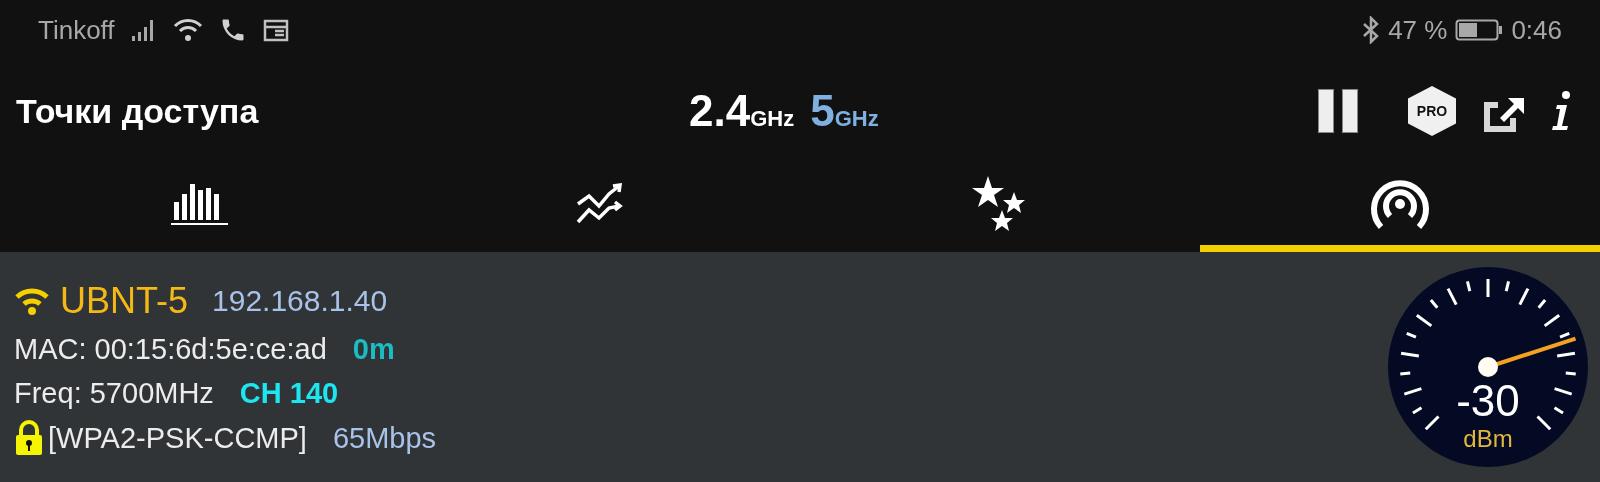 This screenshot has height=482, width=1600. I want to click on pro-badge: PRO, so click(1432, 111).